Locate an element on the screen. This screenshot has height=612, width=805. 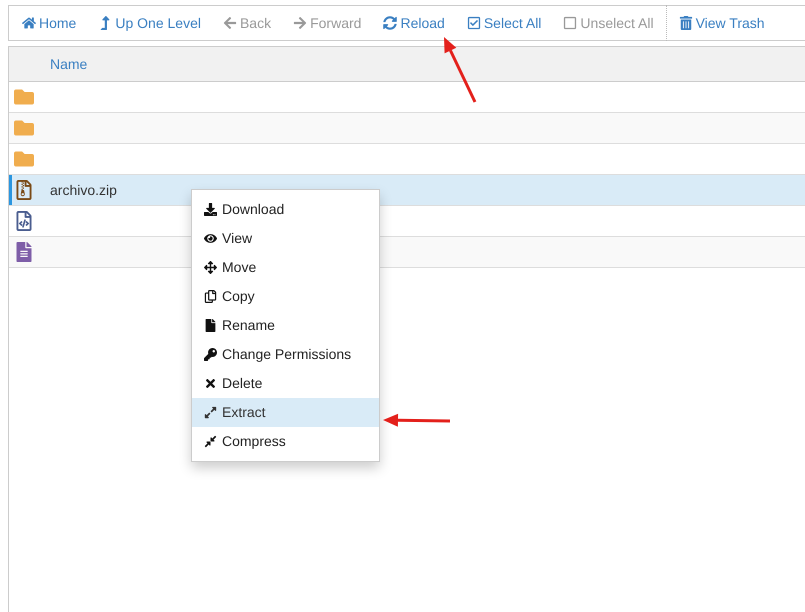
menu-item: Extract is located at coordinates (285, 412).